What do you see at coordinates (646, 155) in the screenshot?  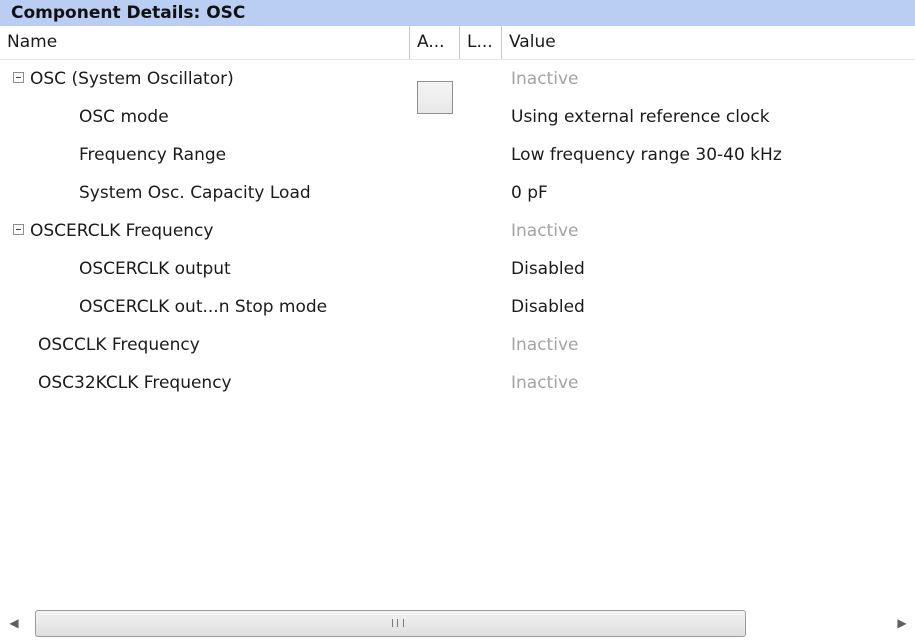 I see `row-value: Low frequency range 30-40 kHz` at bounding box center [646, 155].